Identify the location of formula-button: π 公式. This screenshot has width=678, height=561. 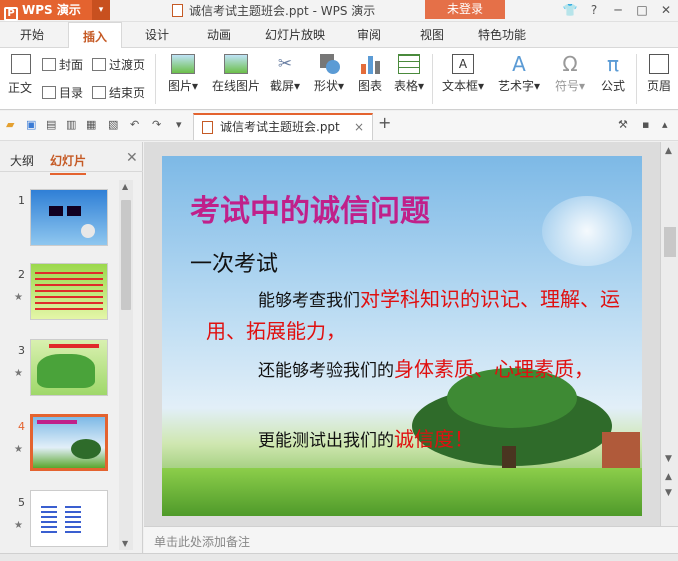
(613, 74).